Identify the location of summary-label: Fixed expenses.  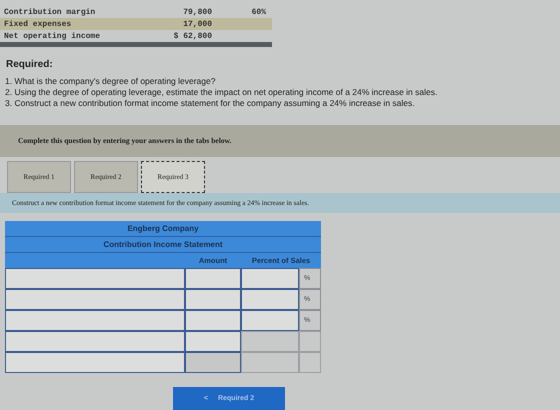
(38, 24).